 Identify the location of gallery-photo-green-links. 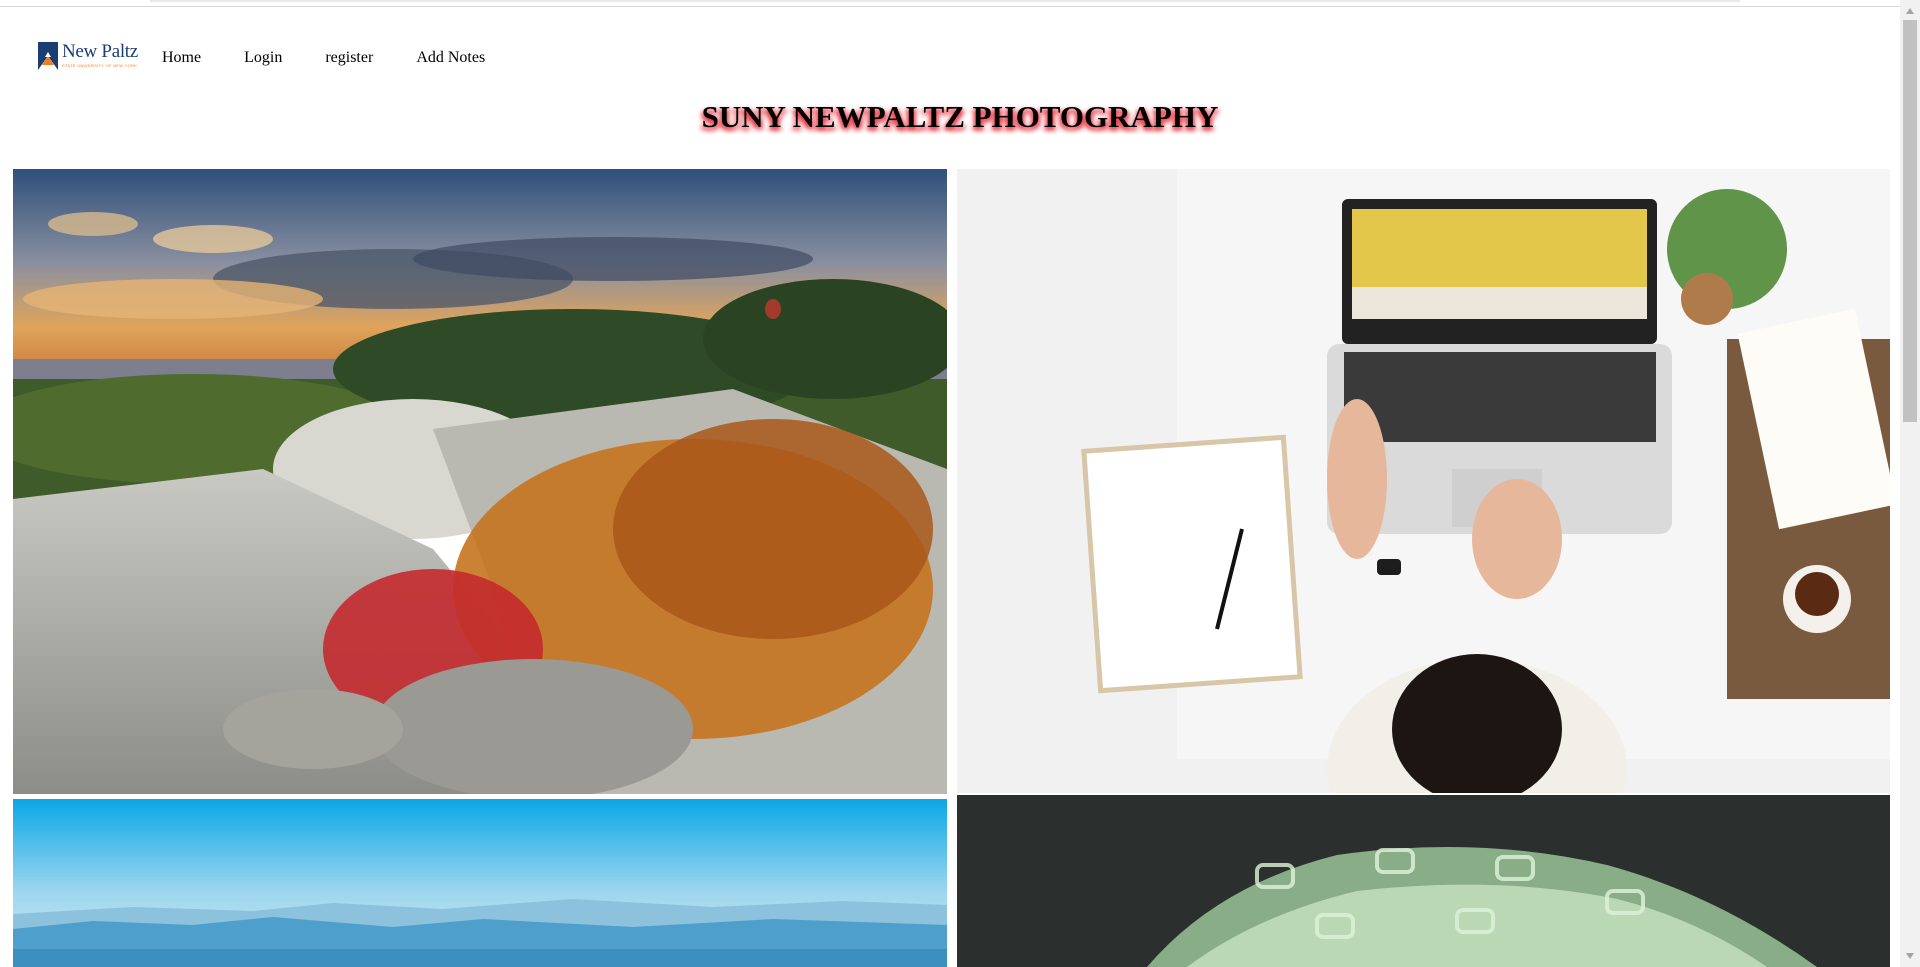
(1423, 881).